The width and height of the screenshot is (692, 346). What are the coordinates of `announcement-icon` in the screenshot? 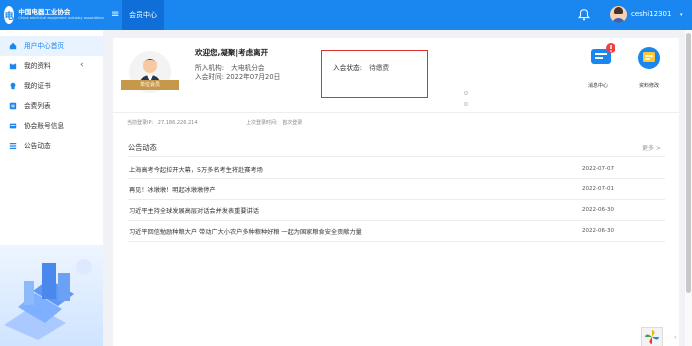 It's located at (13, 146).